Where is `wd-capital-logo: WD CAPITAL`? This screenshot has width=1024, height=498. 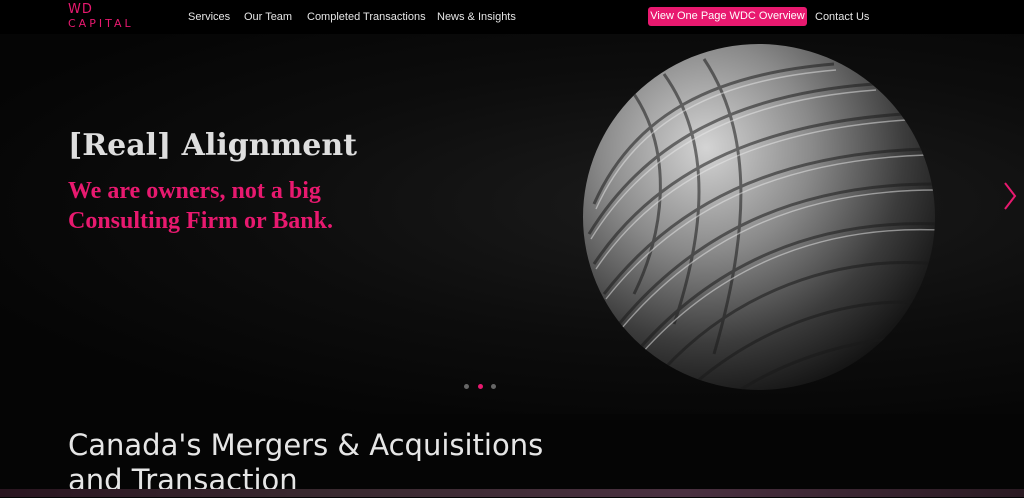
wd-capital-logo: WD CAPITAL is located at coordinates (100, 17).